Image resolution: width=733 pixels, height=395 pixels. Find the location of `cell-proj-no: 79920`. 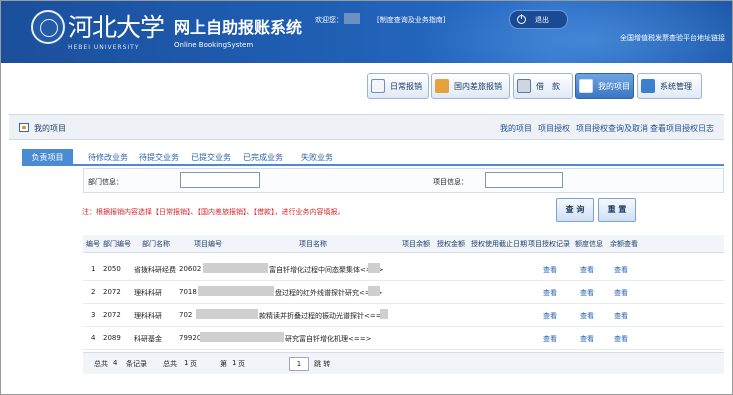

cell-proj-no: 79920 is located at coordinates (190, 338).